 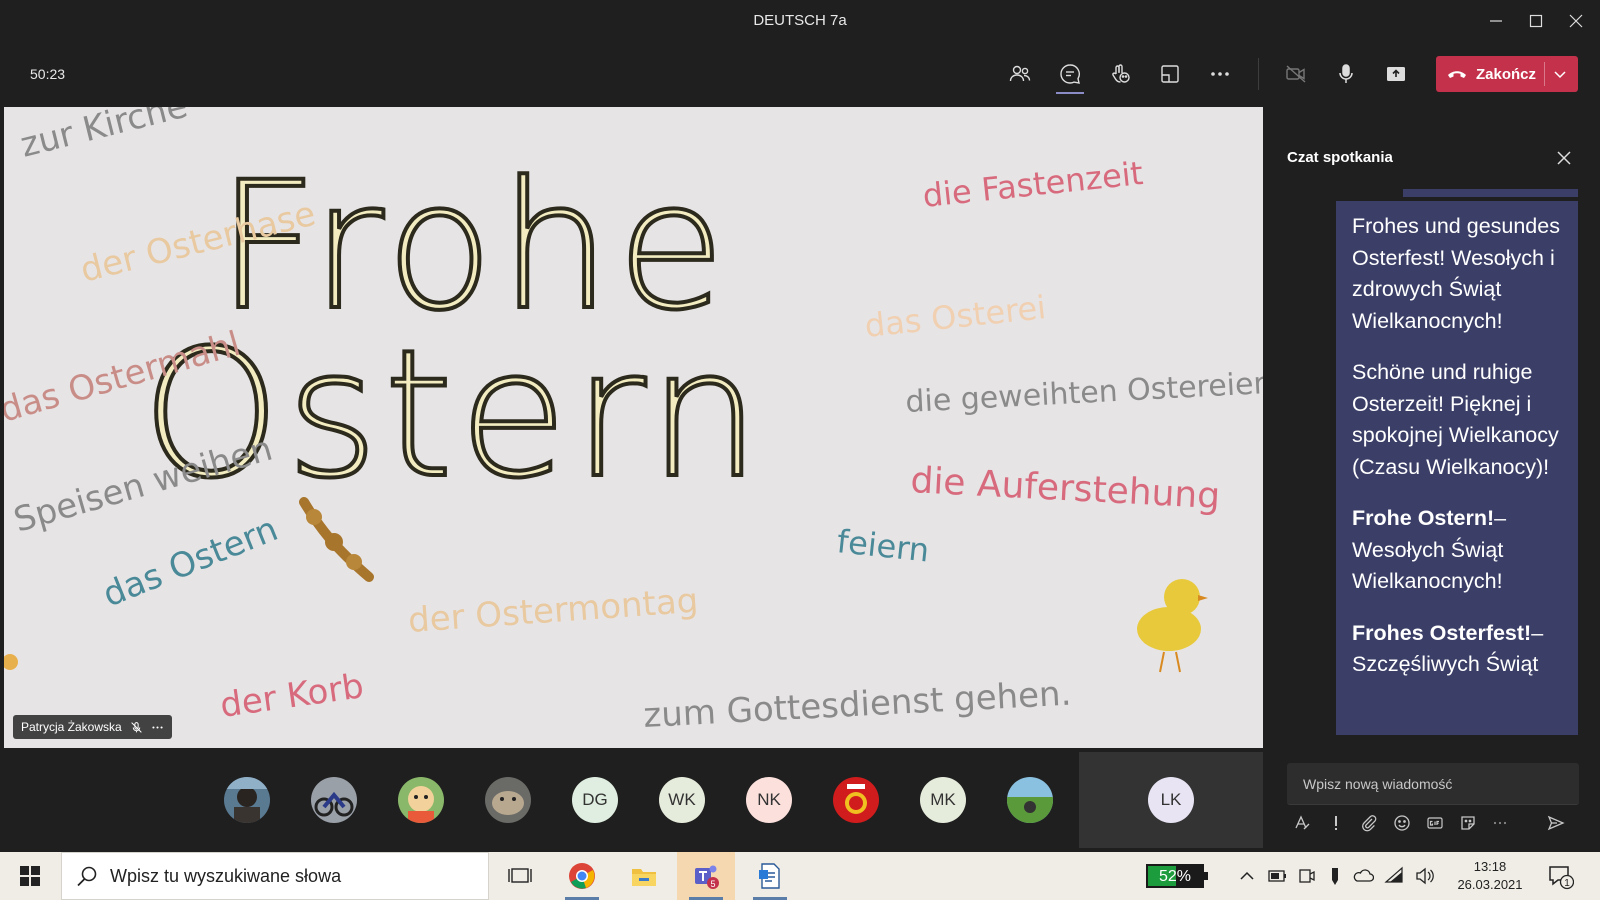 What do you see at coordinates (1500, 823) in the screenshot?
I see `more-compose-icon` at bounding box center [1500, 823].